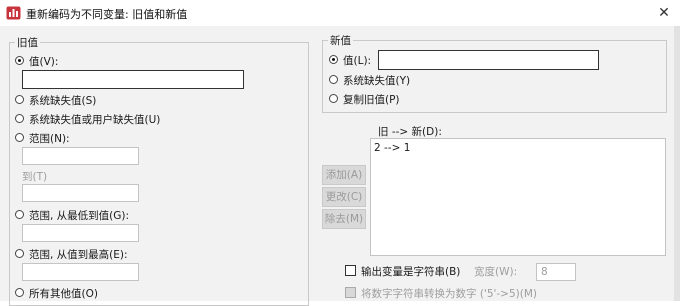 The width and height of the screenshot is (680, 306). I want to click on app-icon, so click(13, 13).